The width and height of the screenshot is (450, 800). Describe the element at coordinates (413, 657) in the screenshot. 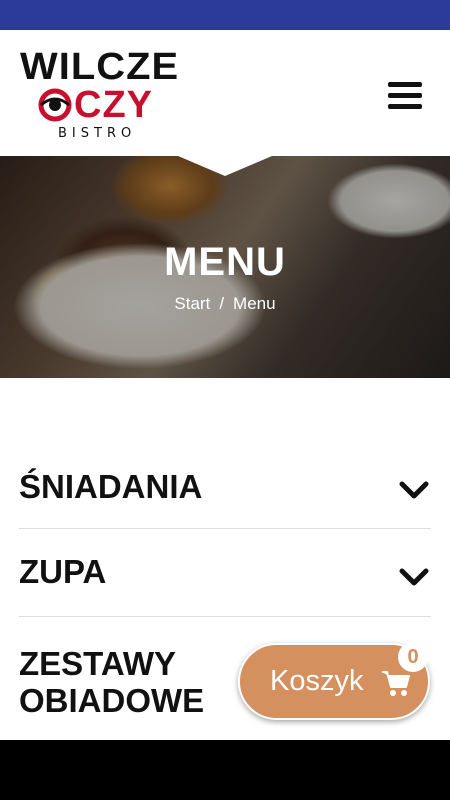

I see `cart-count-badge: 0` at that location.